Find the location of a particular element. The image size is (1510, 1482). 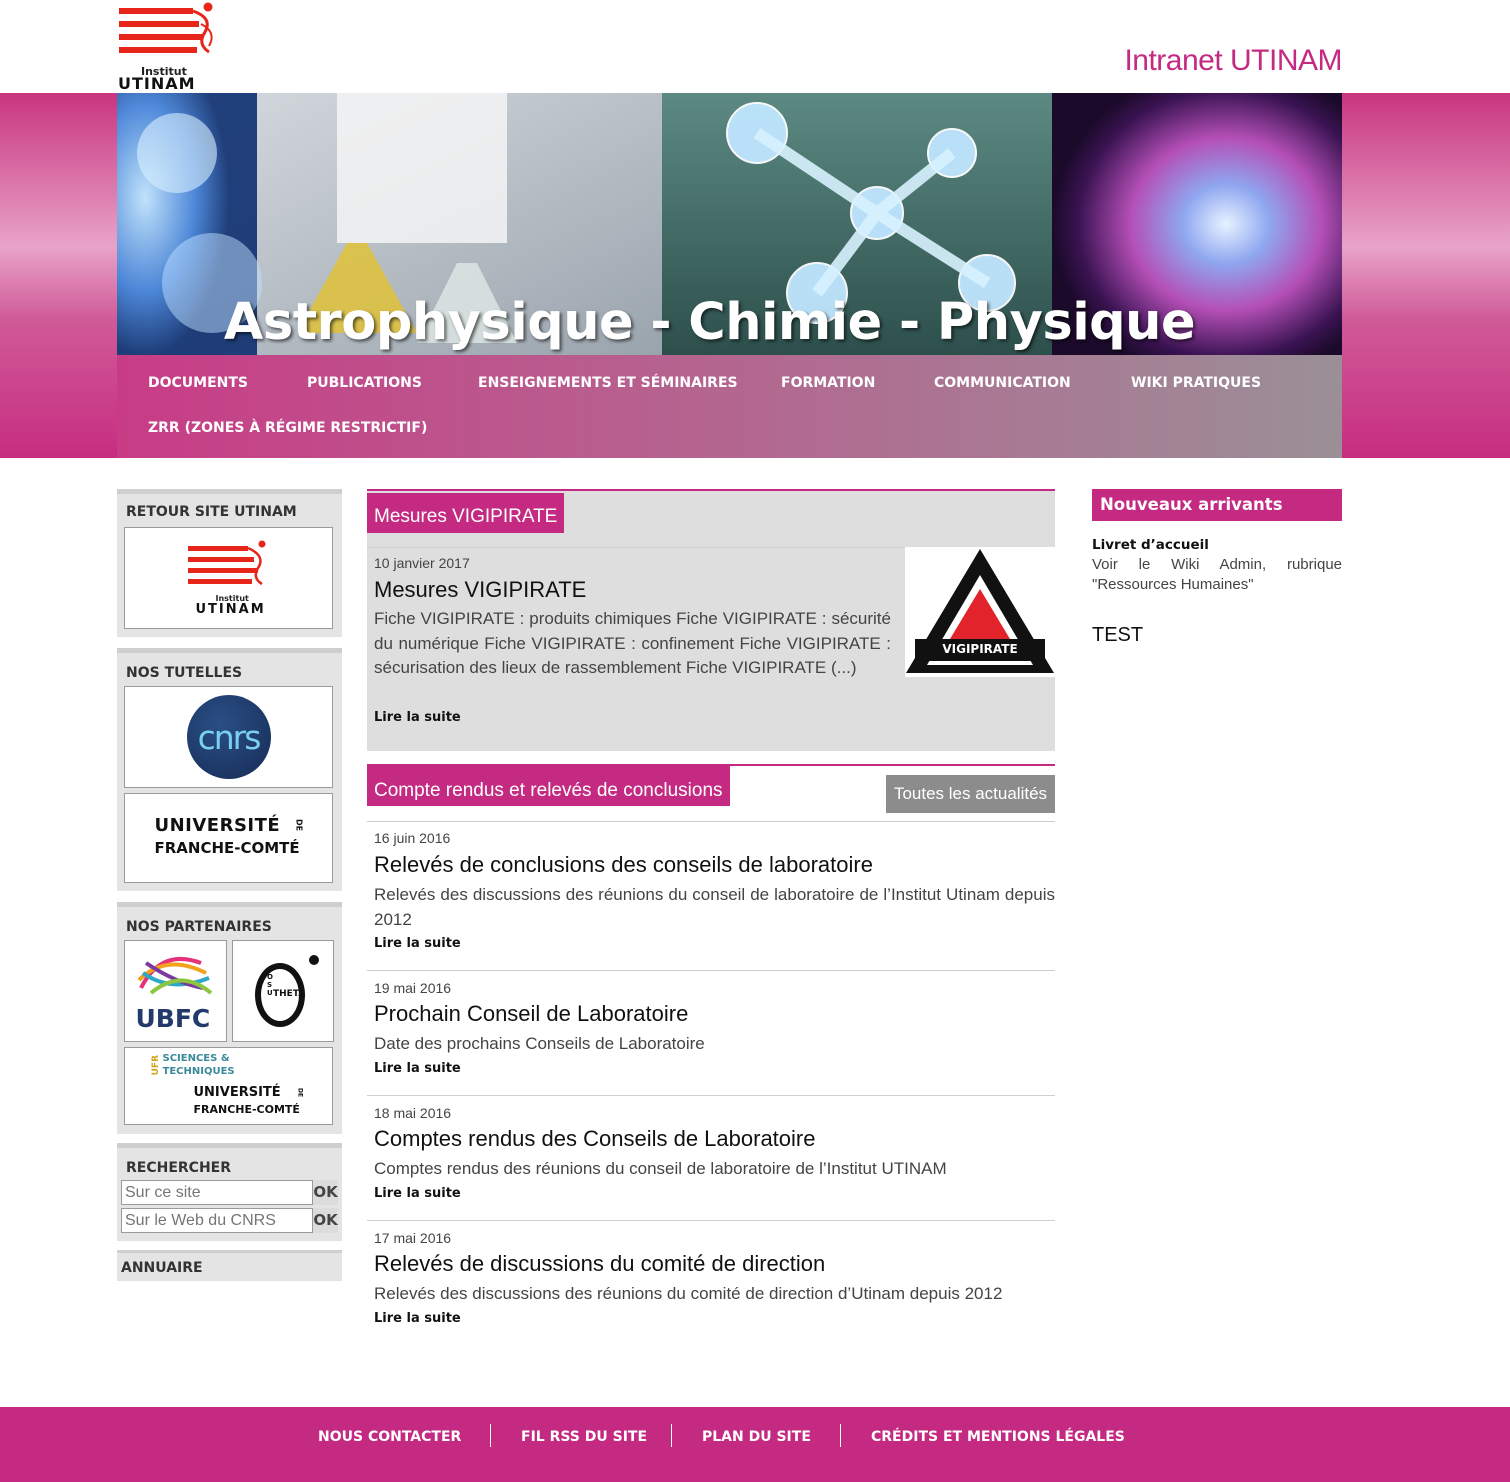

banner-title: Astrophysique - Chimie - Physique is located at coordinates (709, 322).